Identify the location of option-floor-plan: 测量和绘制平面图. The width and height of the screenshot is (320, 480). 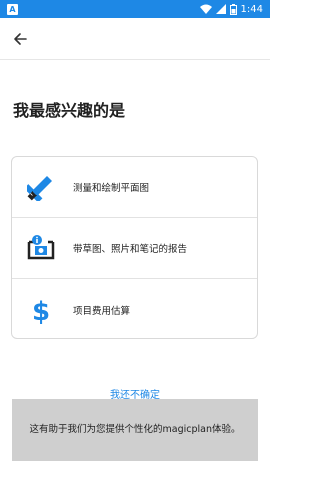
(134, 187).